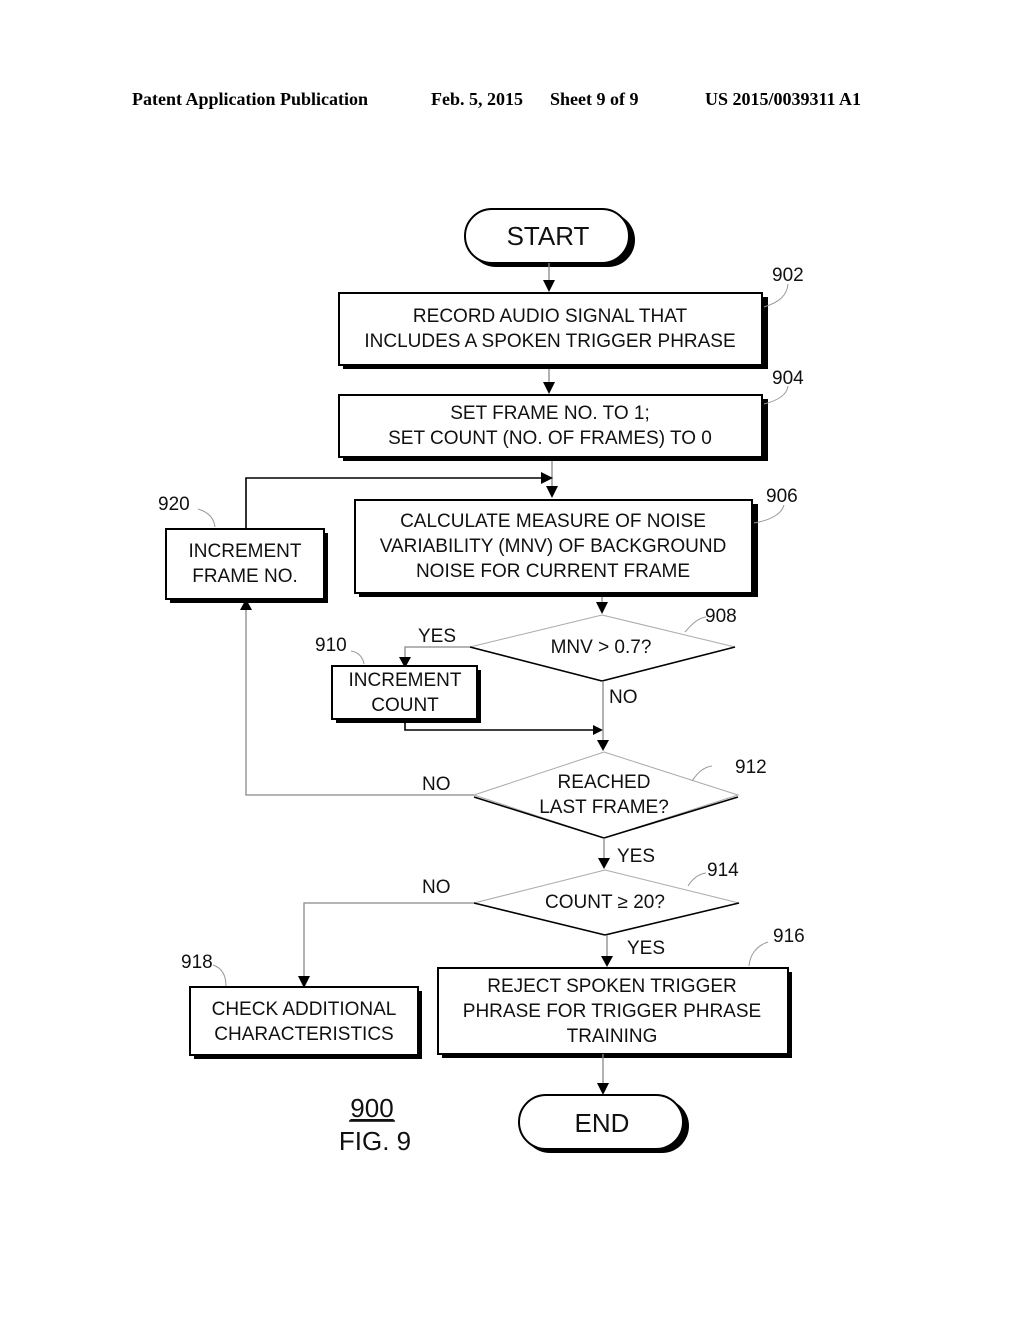 The image size is (1024, 1320). I want to click on process-906-line-2: VARIABILITY (MNV) OF BACKGROUND, so click(553, 546).